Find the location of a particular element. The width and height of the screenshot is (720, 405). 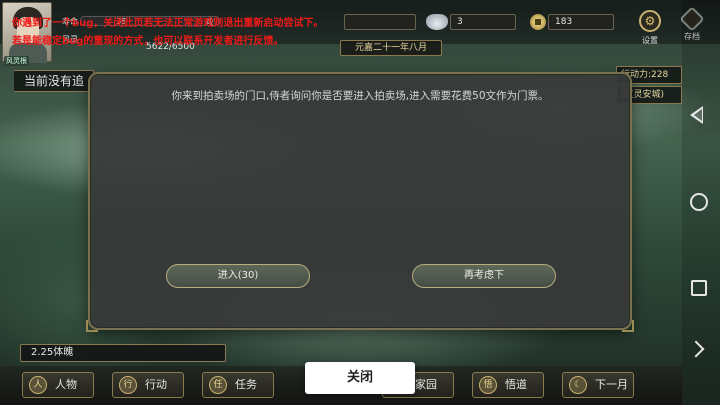

menu-character-button: 人 人物 is located at coordinates (58, 385).